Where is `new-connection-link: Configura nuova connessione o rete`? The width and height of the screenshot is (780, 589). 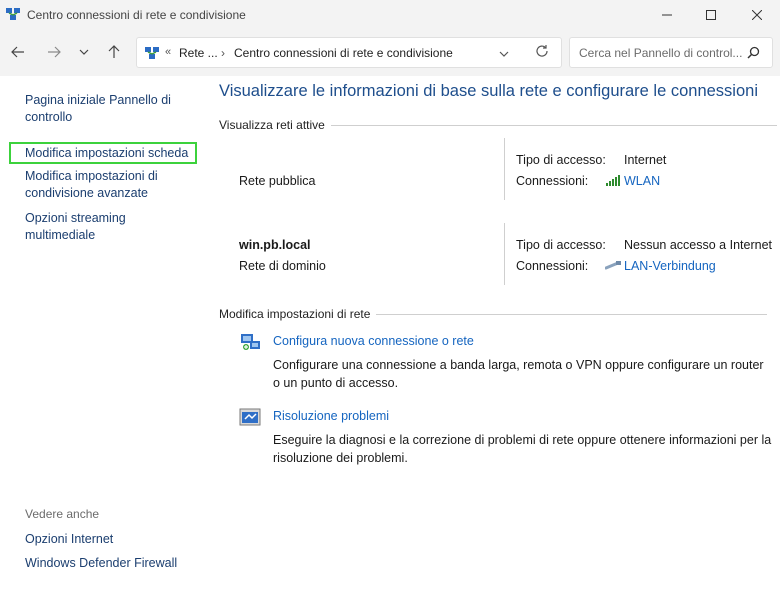 new-connection-link: Configura nuova connessione o rete is located at coordinates (373, 341).